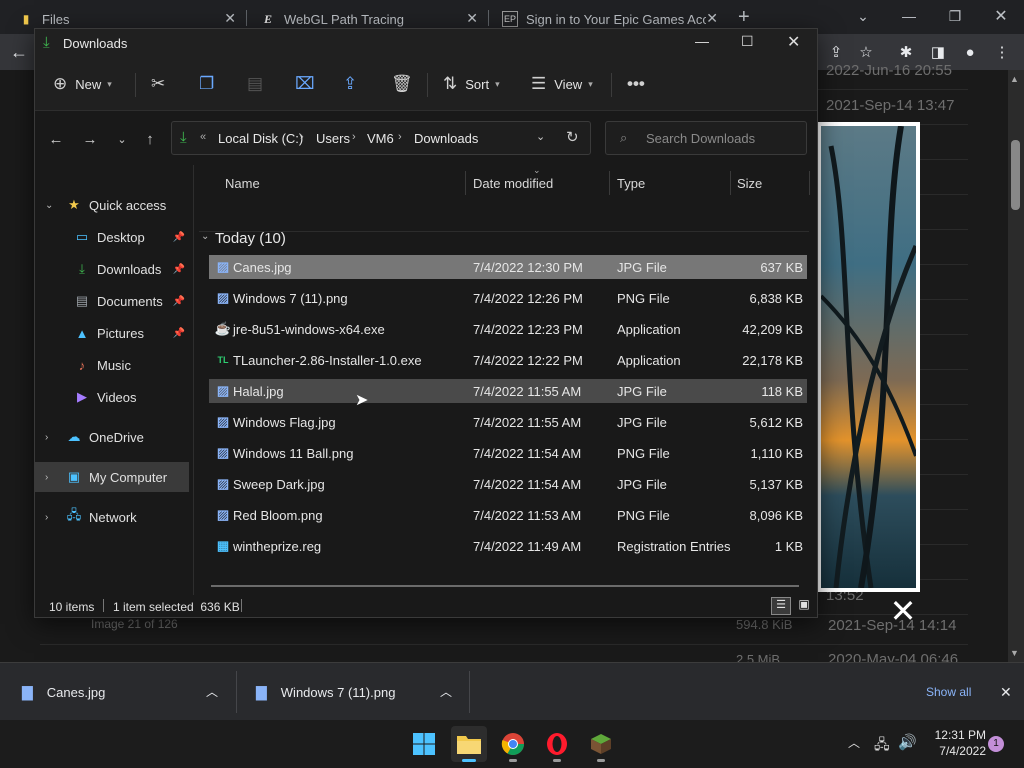 The image size is (1024, 768). Describe the element at coordinates (112, 397) in the screenshot. I see `sidebar-item-videos: ▶ Videos` at that location.